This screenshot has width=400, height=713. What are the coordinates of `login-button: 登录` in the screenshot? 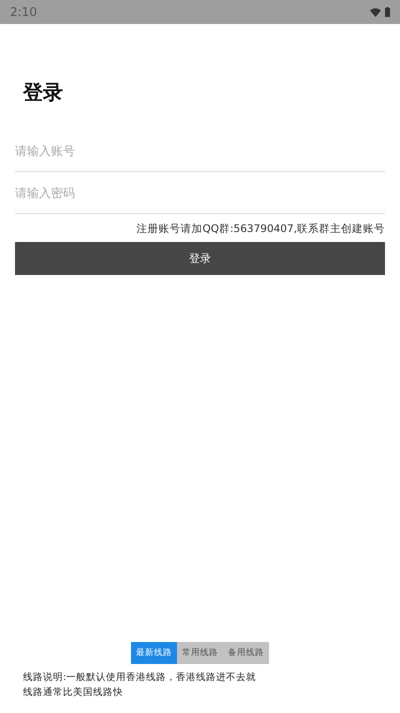 It's located at (200, 258).